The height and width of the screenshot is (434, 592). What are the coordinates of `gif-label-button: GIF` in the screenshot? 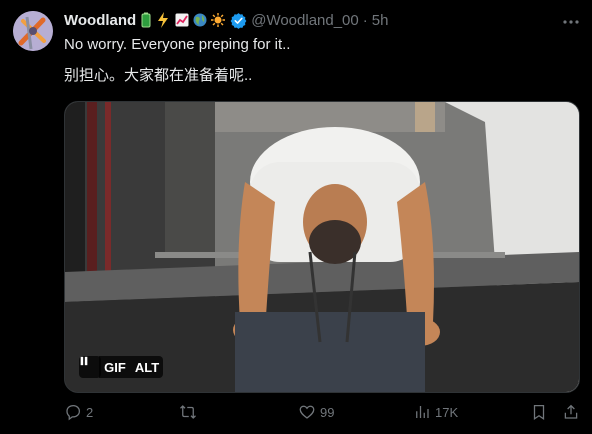 It's located at (115, 367).